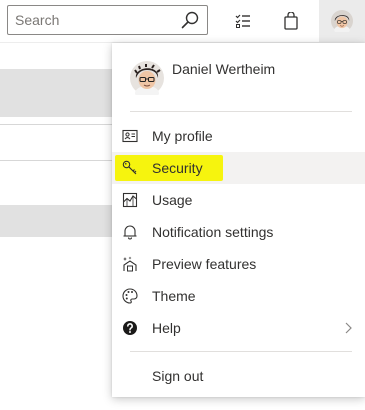 Image resolution: width=365 pixels, height=410 pixels. I want to click on usage-chart-icon, so click(130, 200).